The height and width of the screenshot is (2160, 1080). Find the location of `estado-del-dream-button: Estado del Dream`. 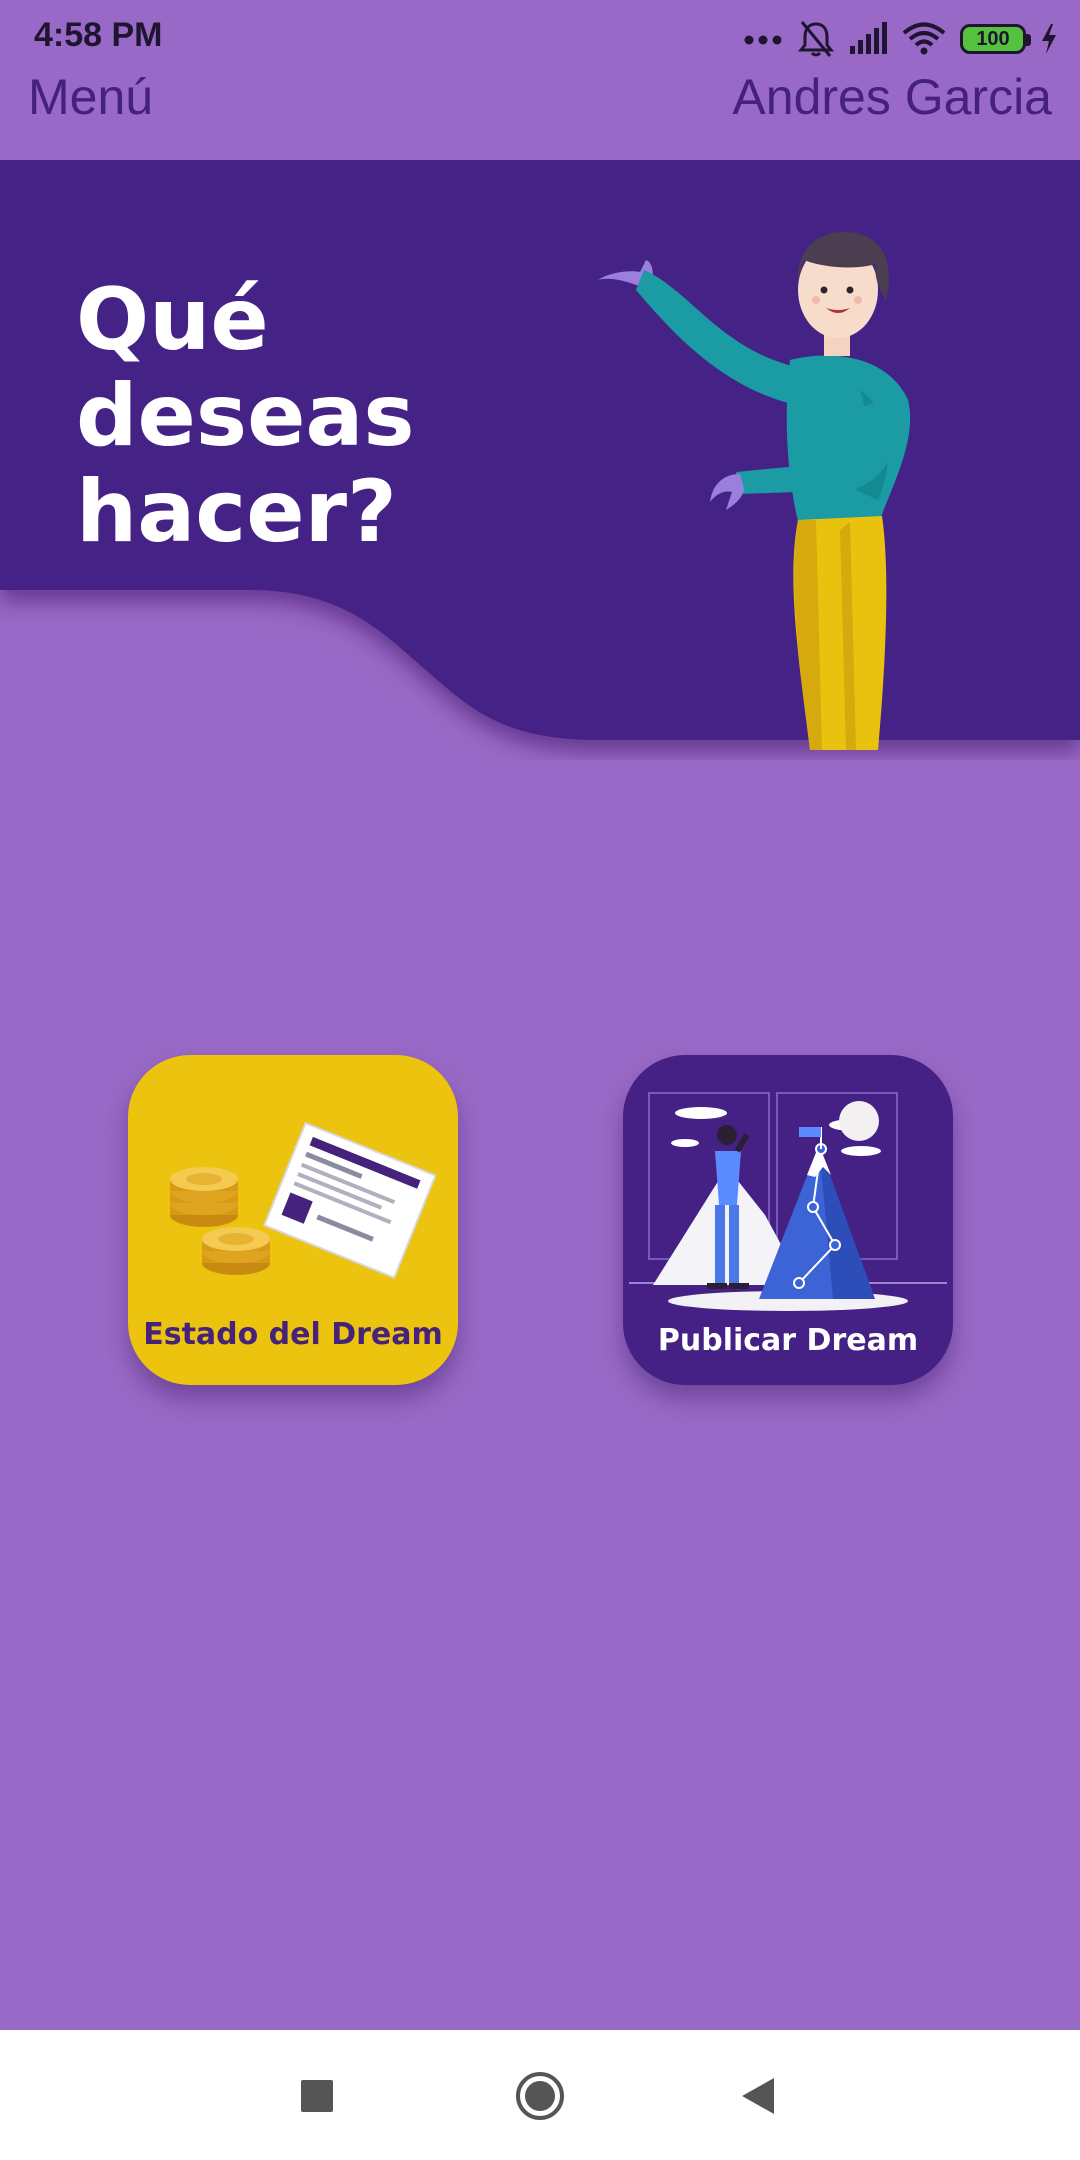

estado-del-dream-button: Estado del Dream is located at coordinates (293, 1220).